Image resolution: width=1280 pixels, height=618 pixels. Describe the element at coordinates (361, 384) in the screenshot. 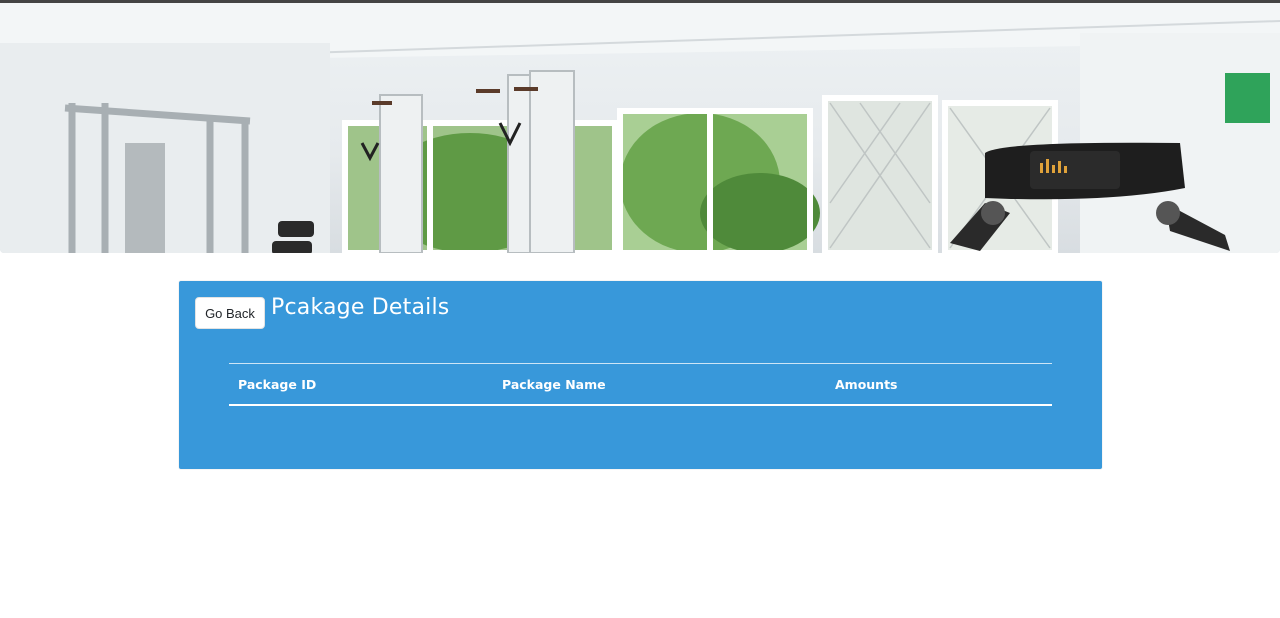

I see `column-header-package-id: Package ID` at that location.